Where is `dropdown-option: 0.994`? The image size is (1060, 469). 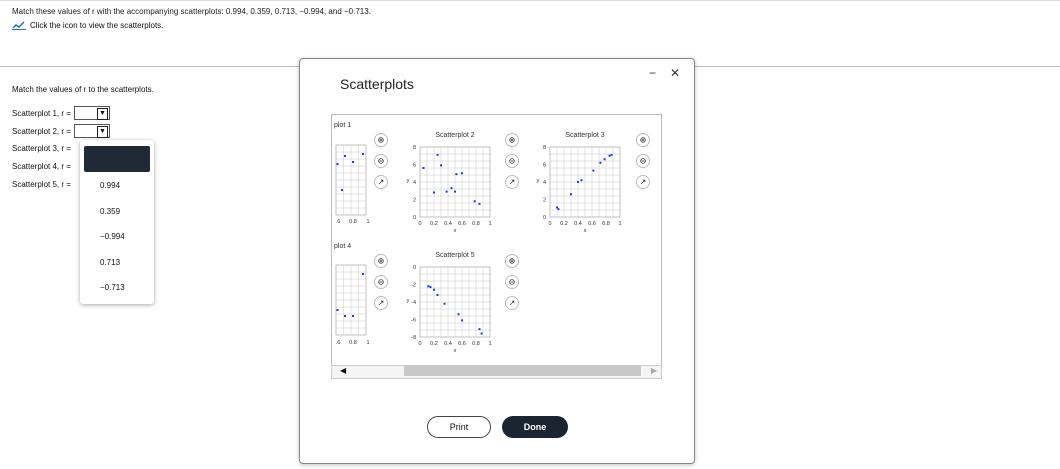 dropdown-option: 0.994 is located at coordinates (110, 185).